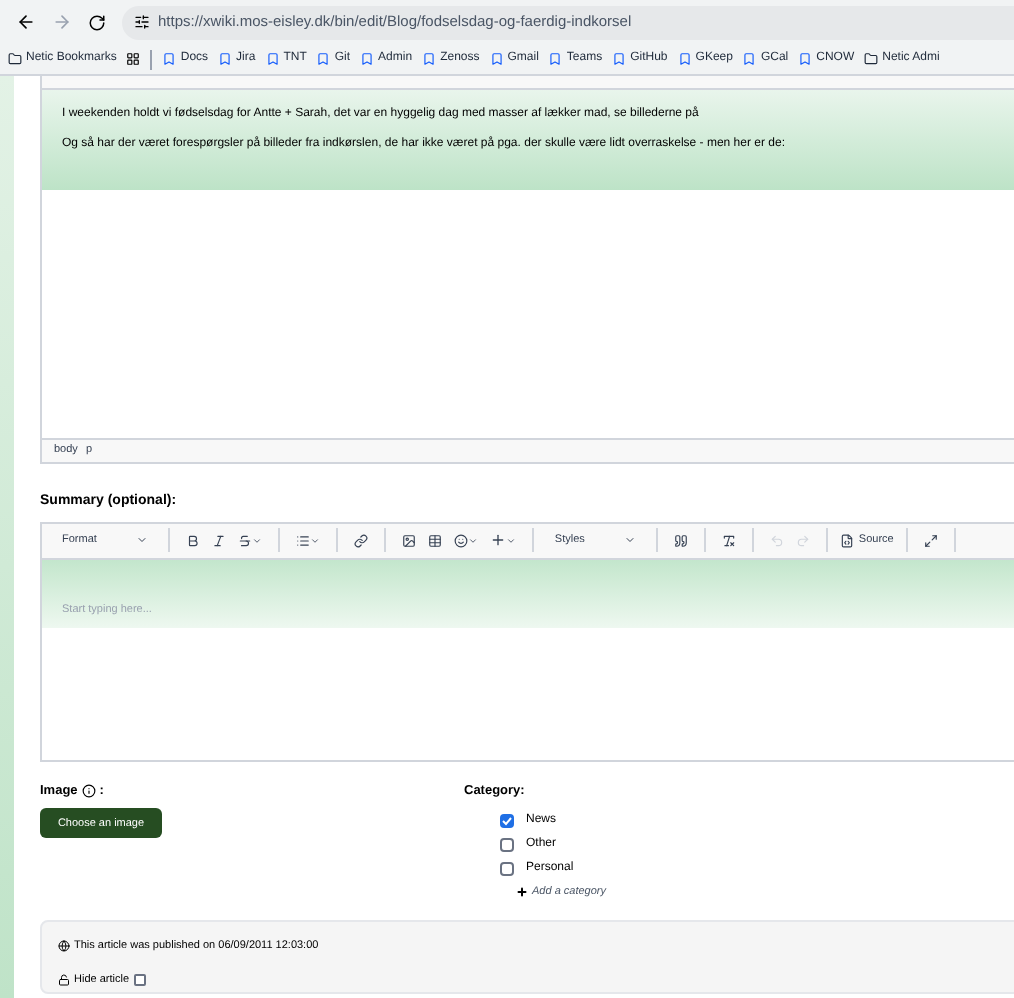 The height and width of the screenshot is (998, 1014). I want to click on smiley-icon, so click(461, 540).